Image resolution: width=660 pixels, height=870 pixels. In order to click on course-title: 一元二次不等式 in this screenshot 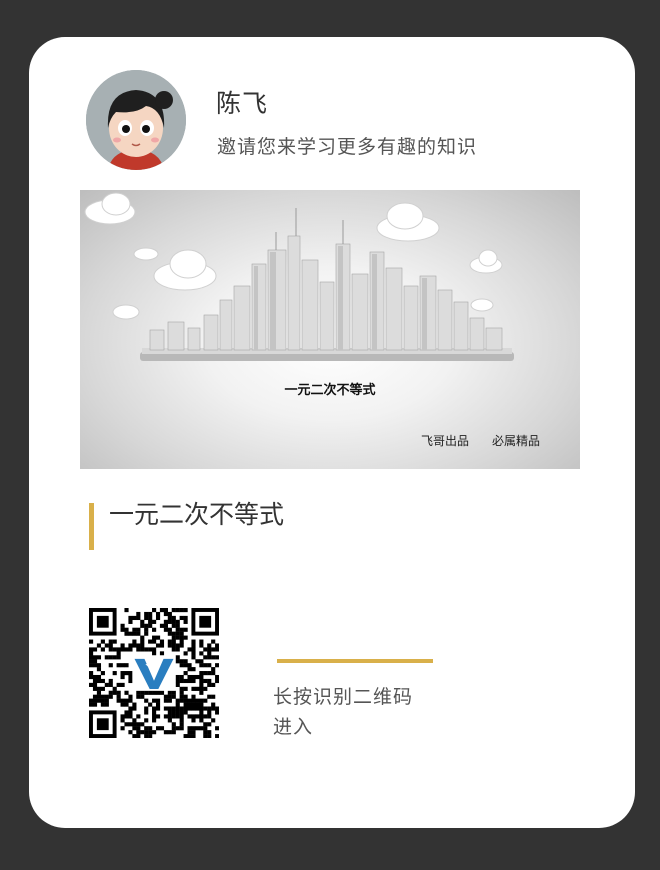, I will do `click(197, 514)`.